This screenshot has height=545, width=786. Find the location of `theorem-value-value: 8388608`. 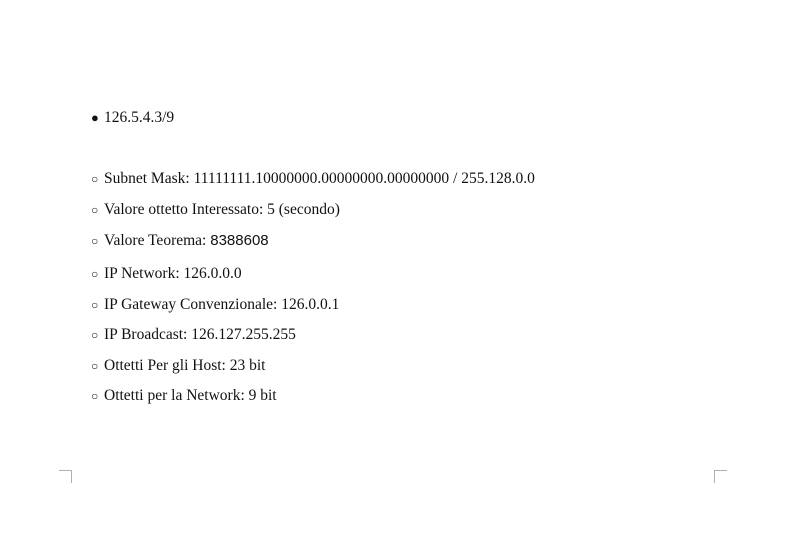

theorem-value-value: 8388608 is located at coordinates (239, 240).